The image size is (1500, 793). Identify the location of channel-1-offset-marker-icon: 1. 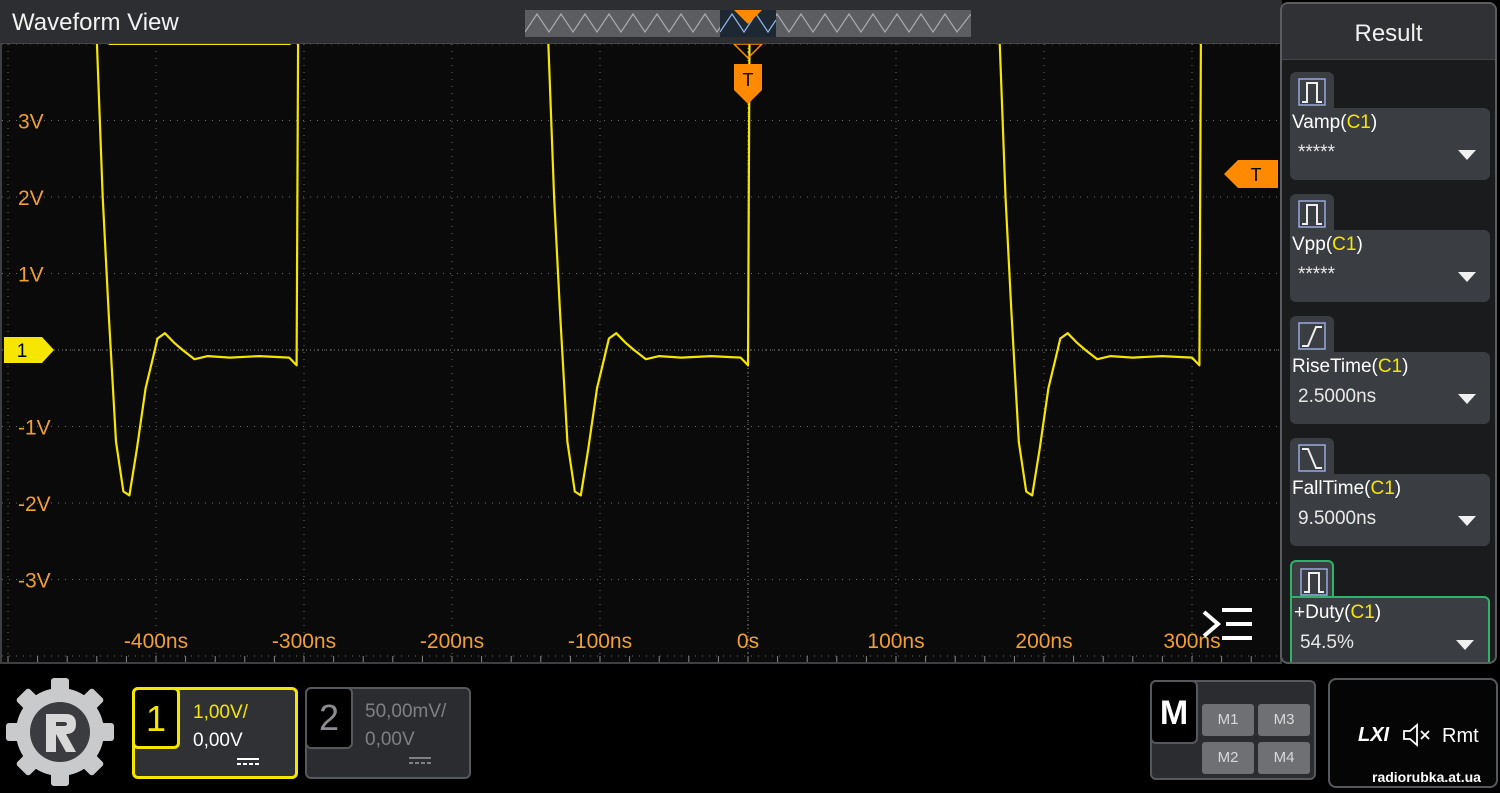
(29, 350).